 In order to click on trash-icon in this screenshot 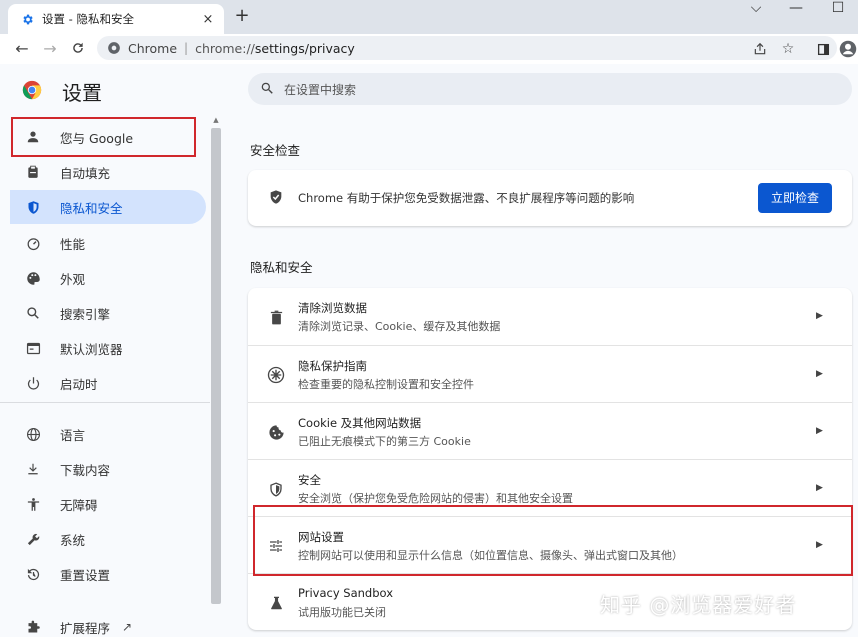, I will do `click(276, 317)`.